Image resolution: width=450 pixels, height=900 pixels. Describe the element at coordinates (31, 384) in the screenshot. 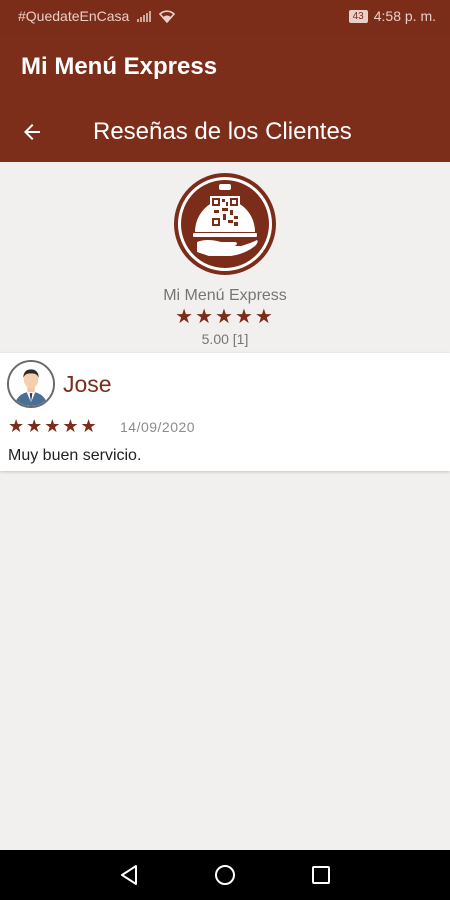

I see `avatar` at that location.